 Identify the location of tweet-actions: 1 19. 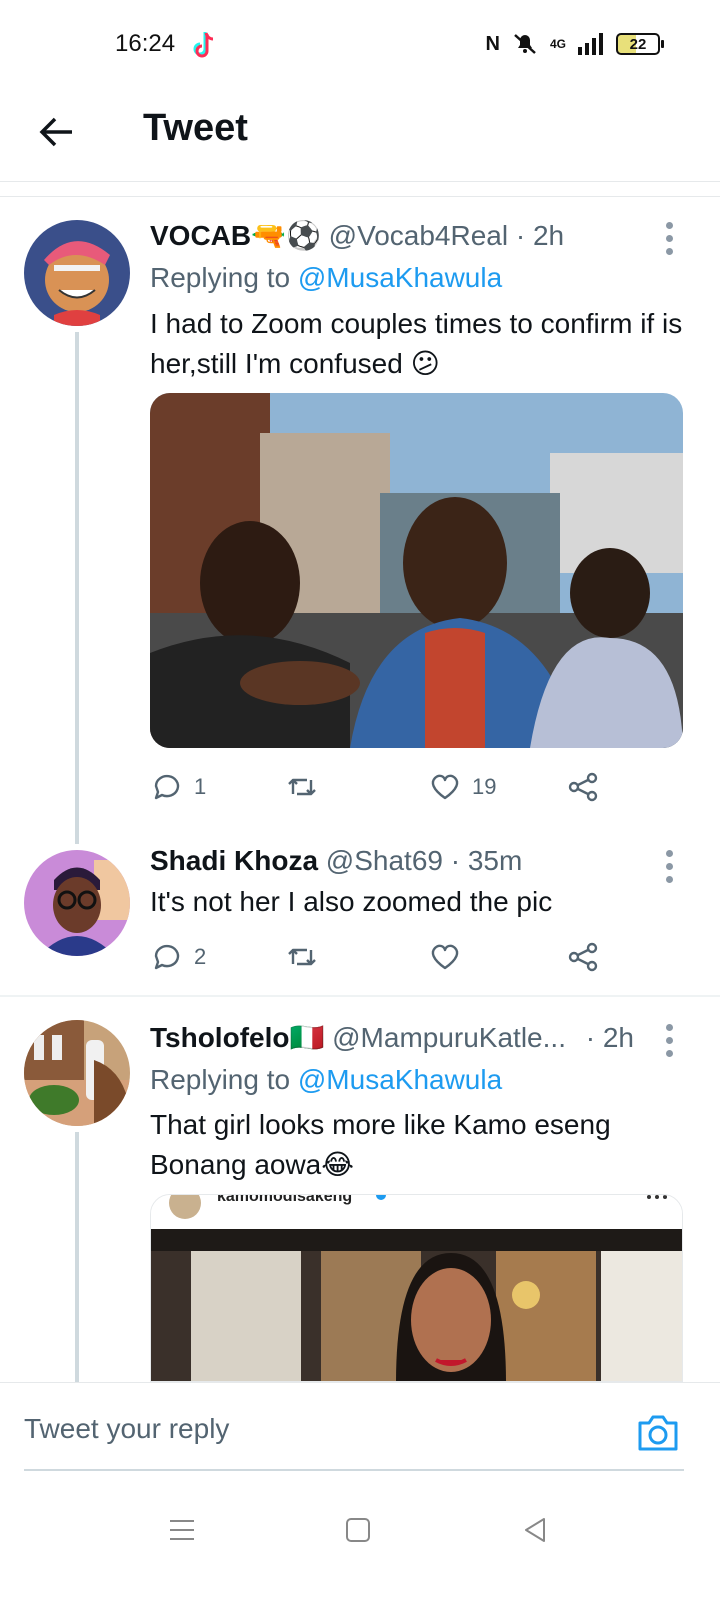
(385, 790).